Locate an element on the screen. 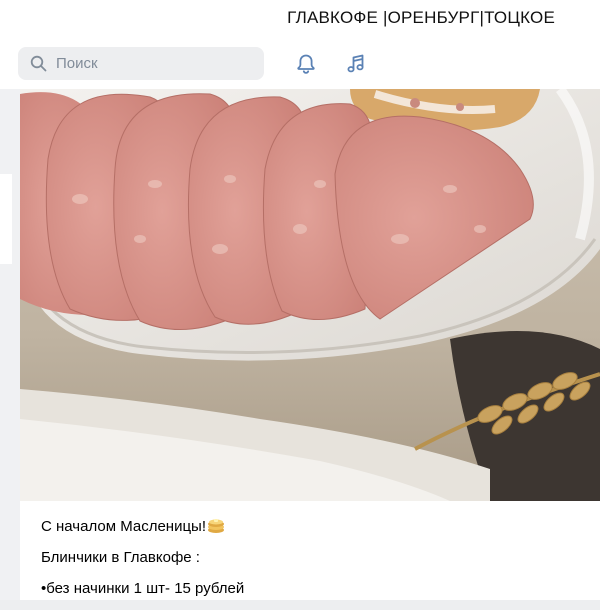 The image size is (600, 610). pancakes-emoji is located at coordinates (216, 529).